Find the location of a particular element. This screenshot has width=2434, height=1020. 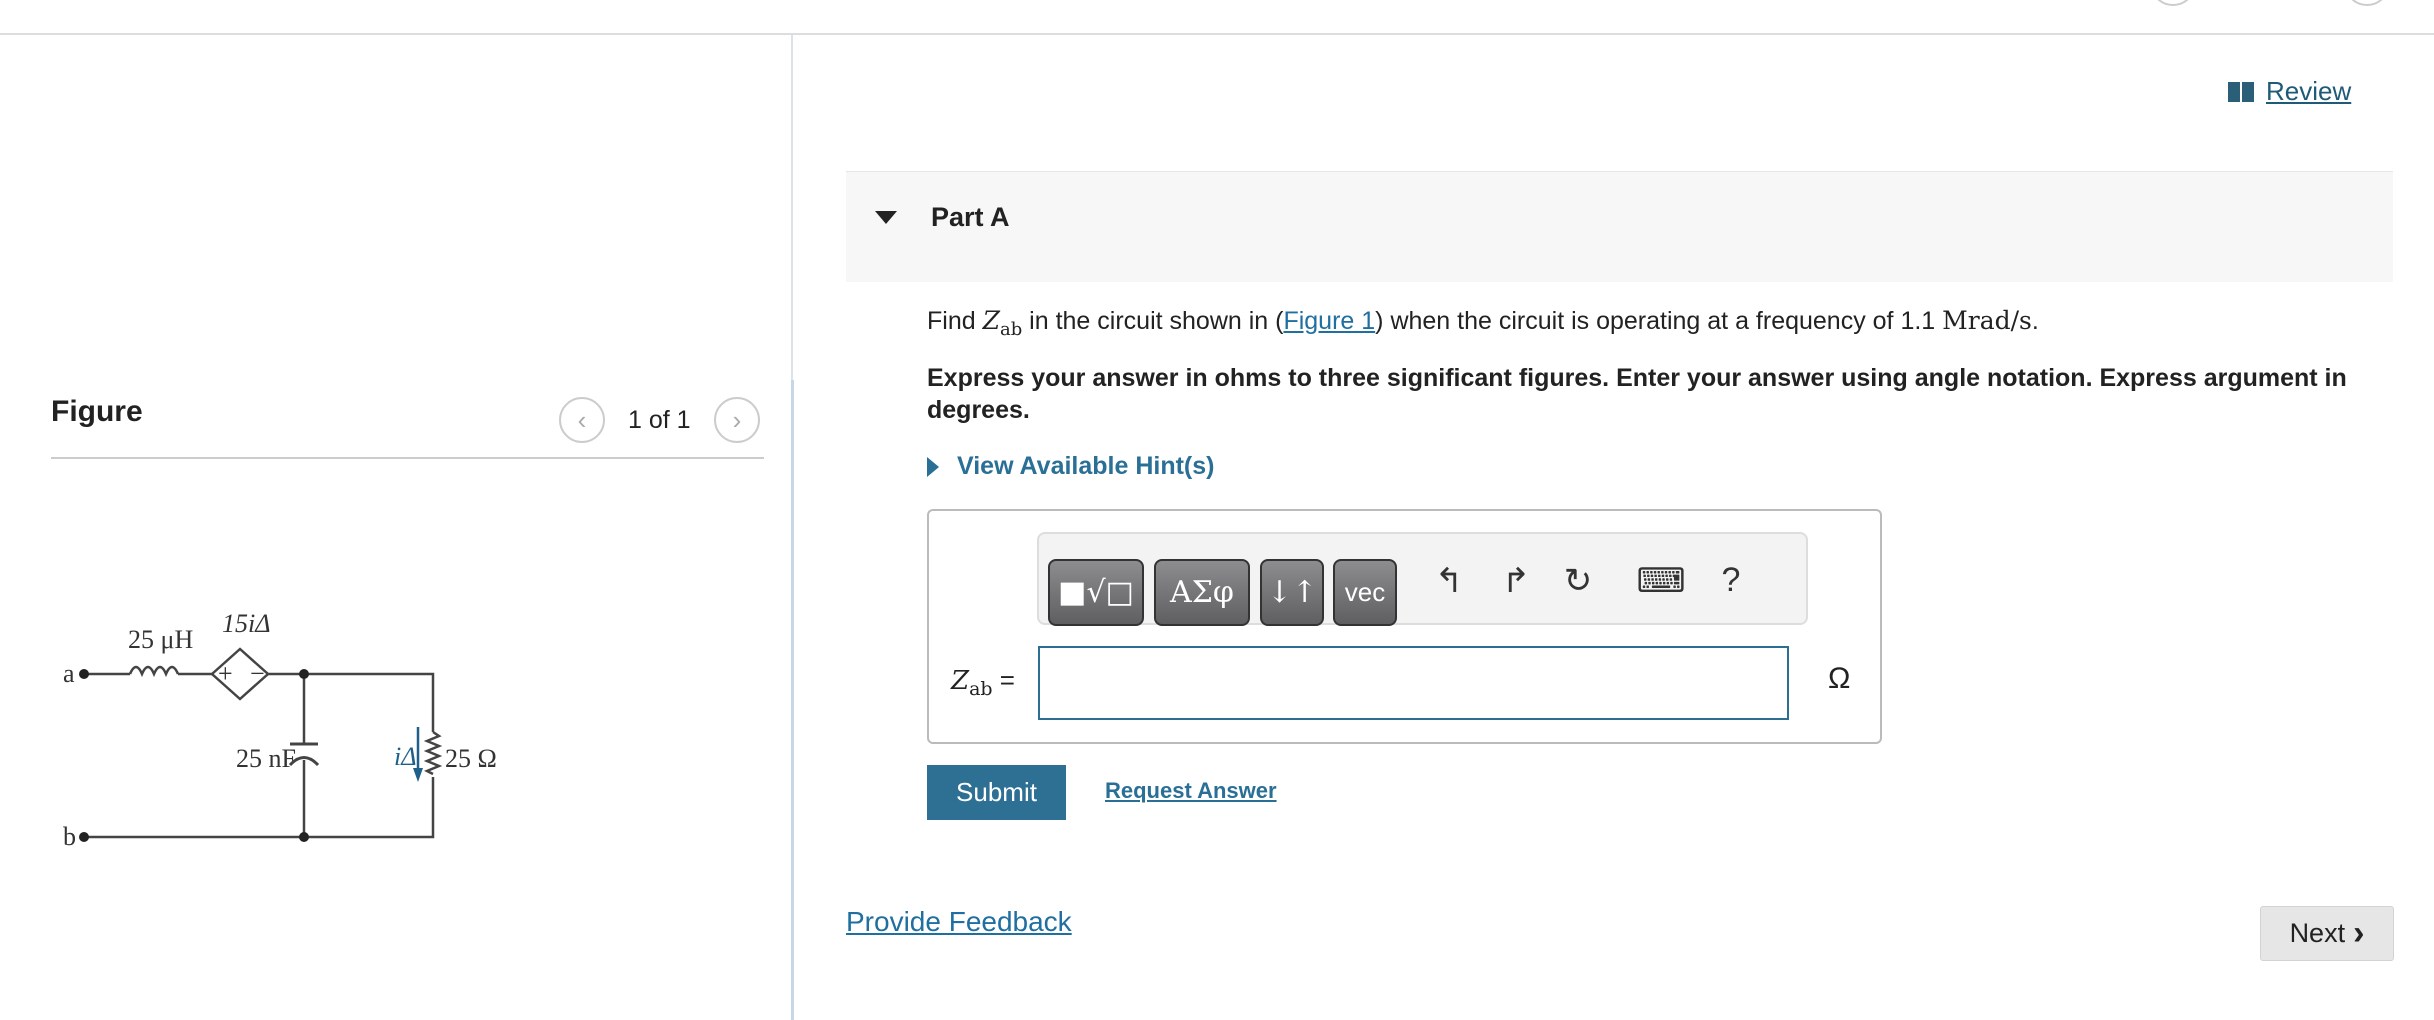

figure-counter: 1 of 1 is located at coordinates (659, 420).